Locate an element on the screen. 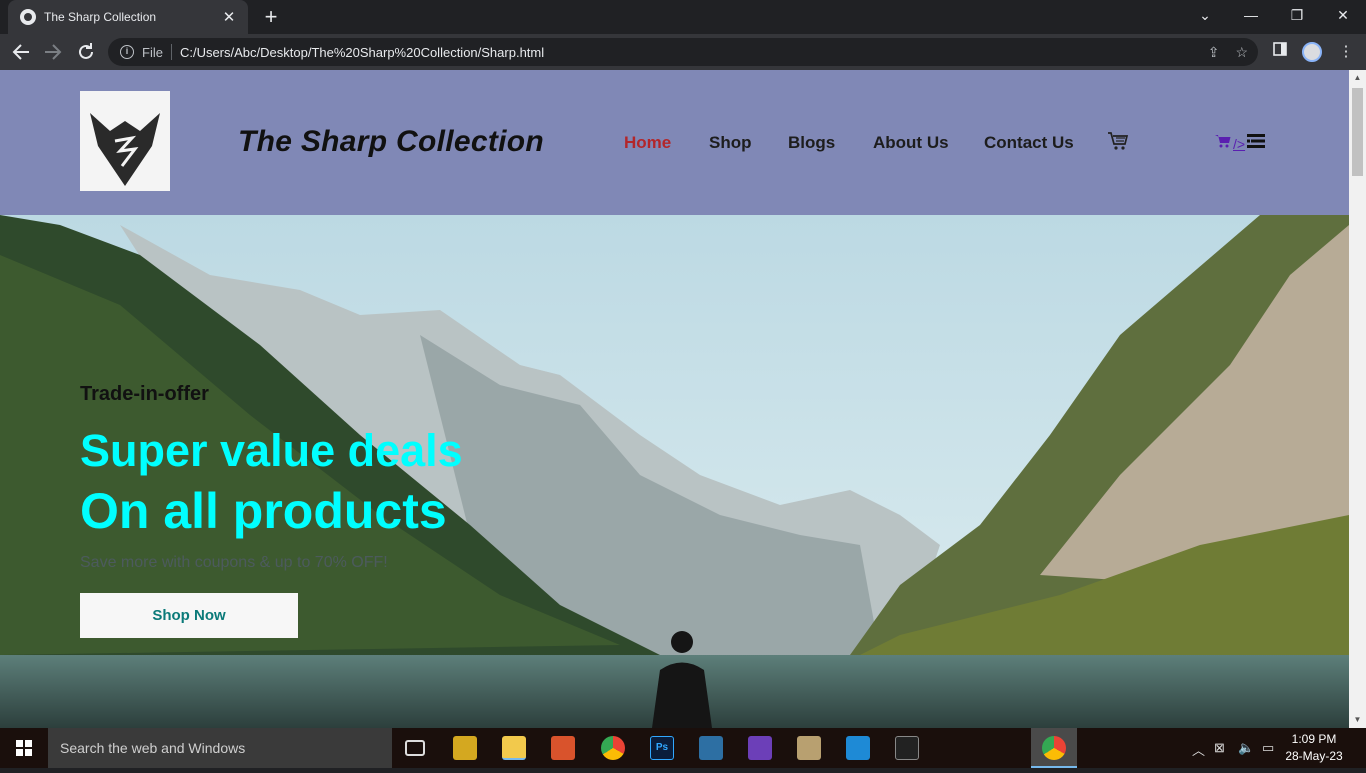  new-tab-button: + is located at coordinates (271, 17).